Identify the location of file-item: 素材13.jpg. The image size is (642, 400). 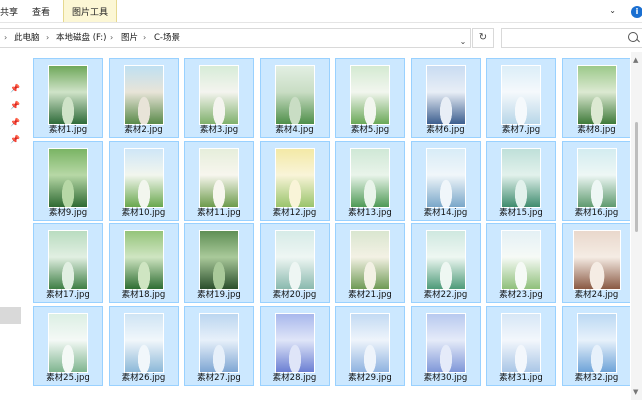
(370, 180).